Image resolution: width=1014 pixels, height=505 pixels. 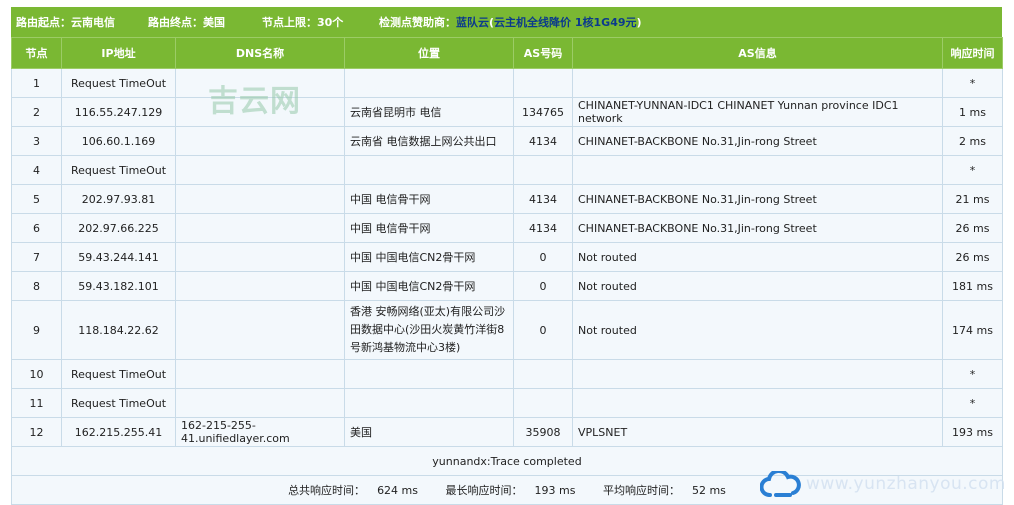 I want to click on route-destination-label: 路由终点：, so click(x=175, y=22).